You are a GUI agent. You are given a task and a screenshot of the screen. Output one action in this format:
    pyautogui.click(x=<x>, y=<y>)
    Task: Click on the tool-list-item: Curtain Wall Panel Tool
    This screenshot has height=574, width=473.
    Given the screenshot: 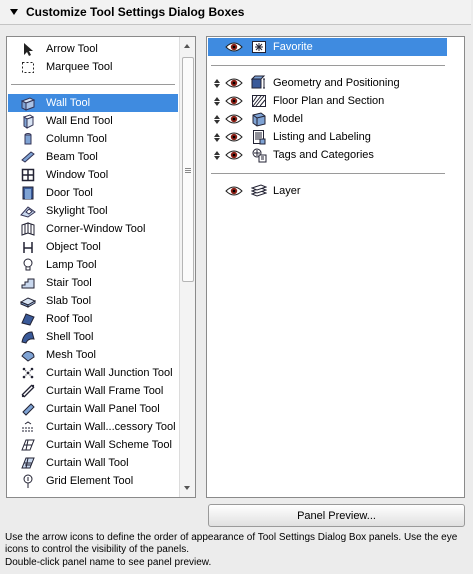 What is the action you would take?
    pyautogui.click(x=92, y=409)
    